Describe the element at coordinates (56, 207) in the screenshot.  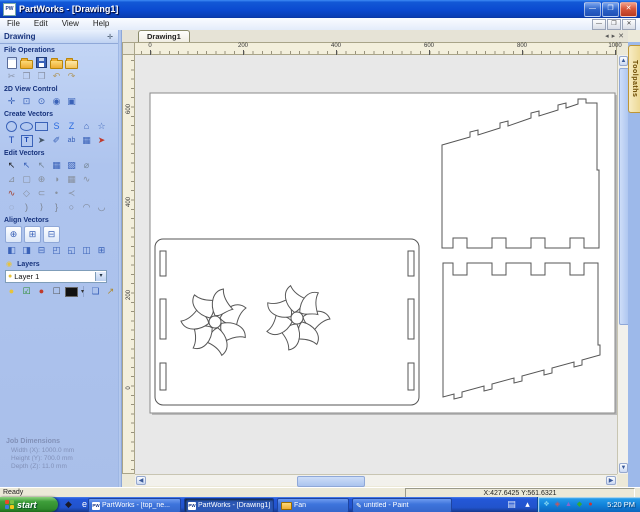
I see `trim-vectors-icon: }` at that location.